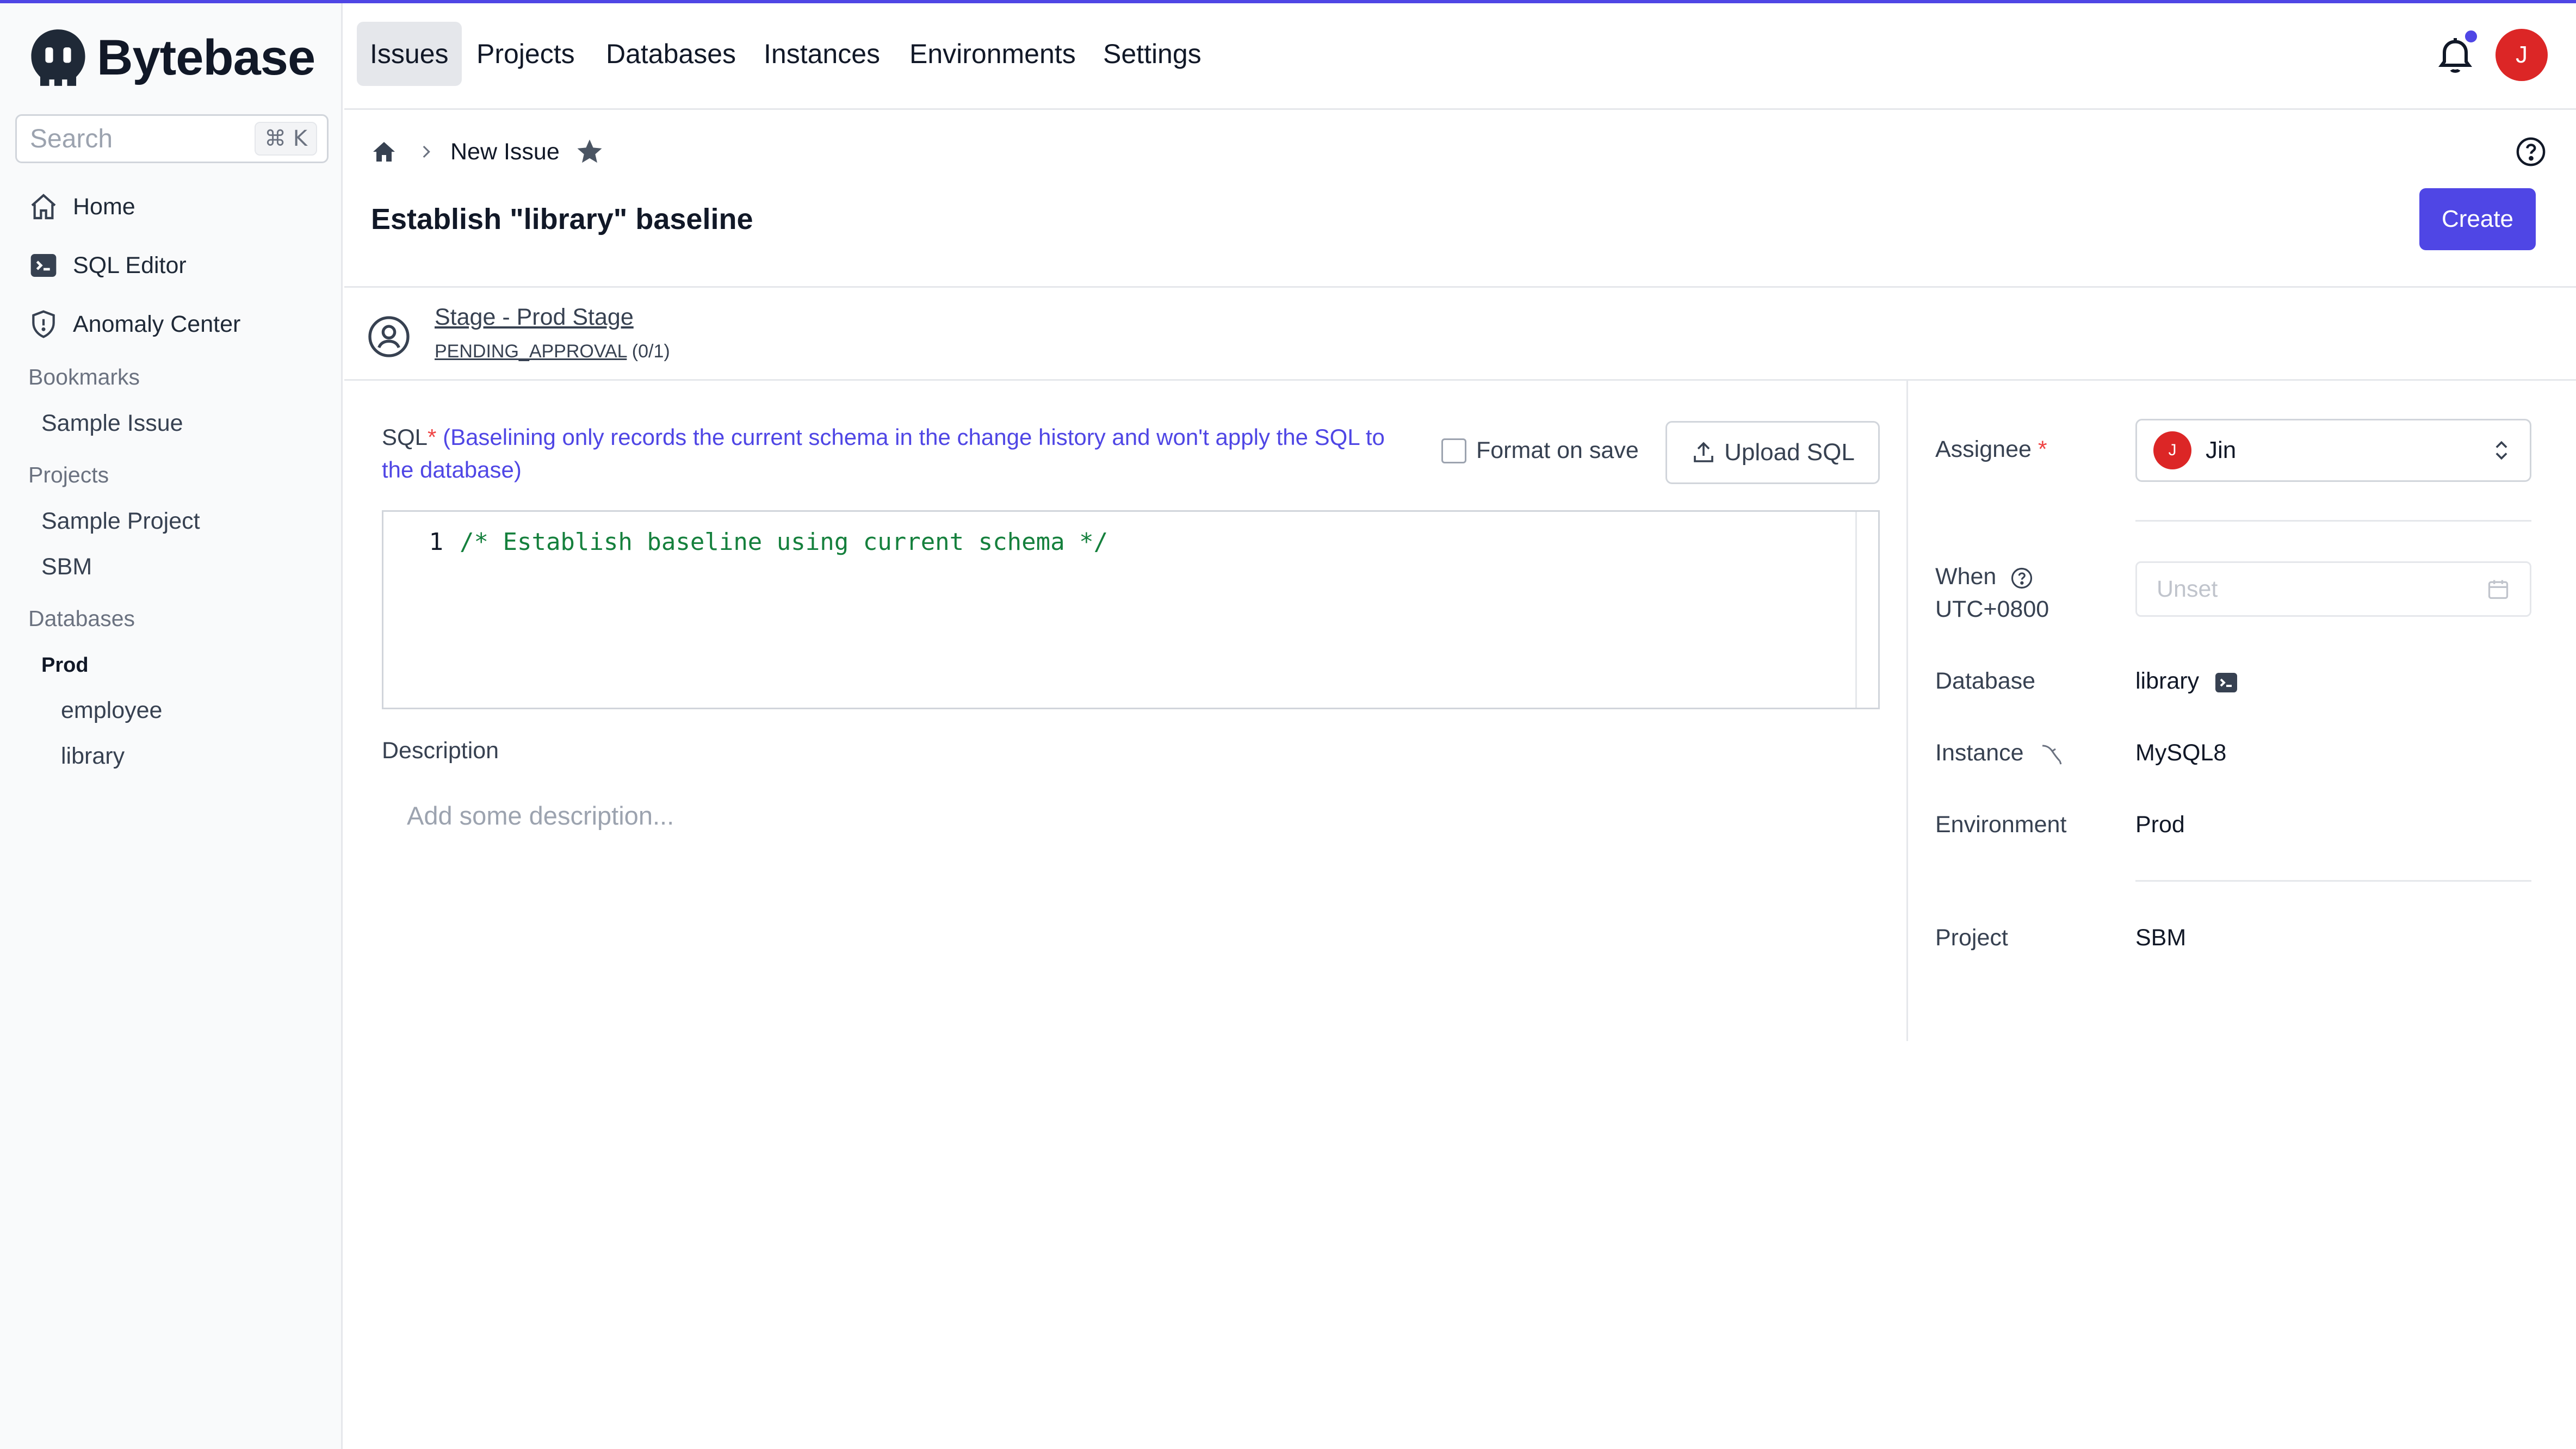 The image size is (2576, 1449). What do you see at coordinates (2471, 36) in the screenshot?
I see `notification-dot` at bounding box center [2471, 36].